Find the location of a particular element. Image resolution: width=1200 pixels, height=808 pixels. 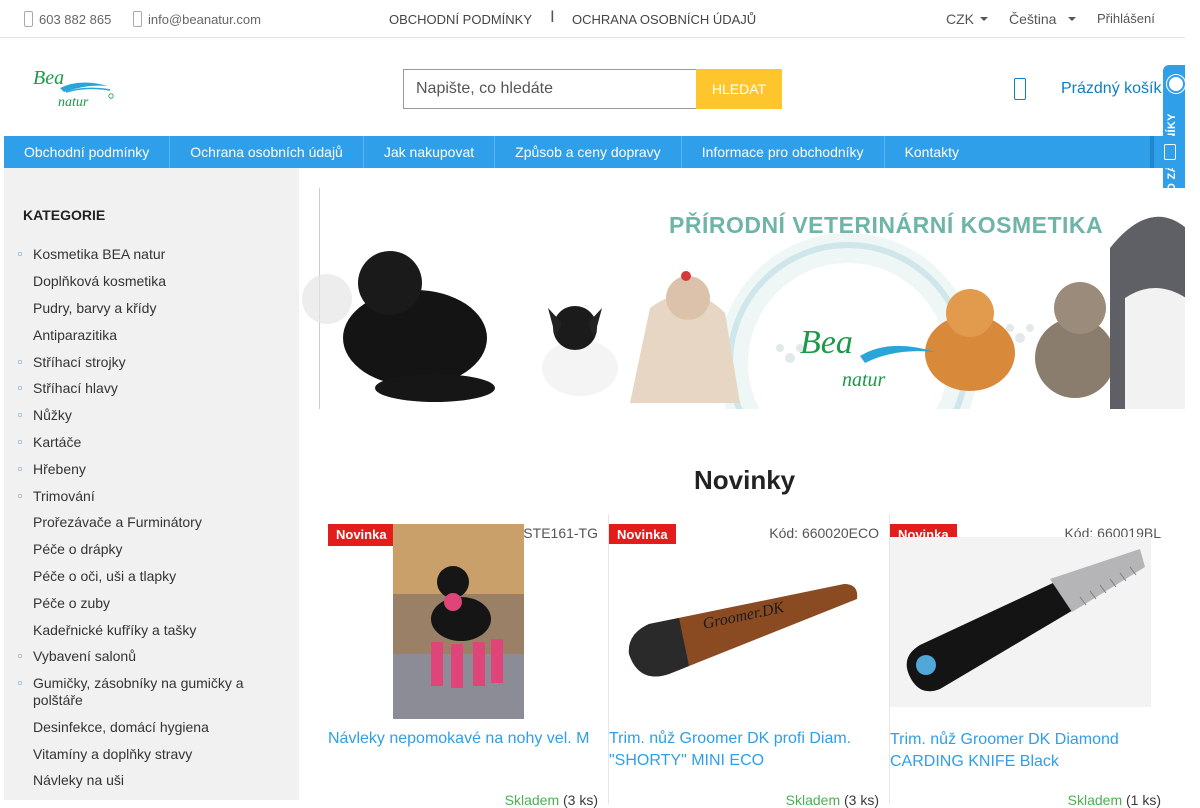

category-item: Péče o zuby is located at coordinates (153, 603).